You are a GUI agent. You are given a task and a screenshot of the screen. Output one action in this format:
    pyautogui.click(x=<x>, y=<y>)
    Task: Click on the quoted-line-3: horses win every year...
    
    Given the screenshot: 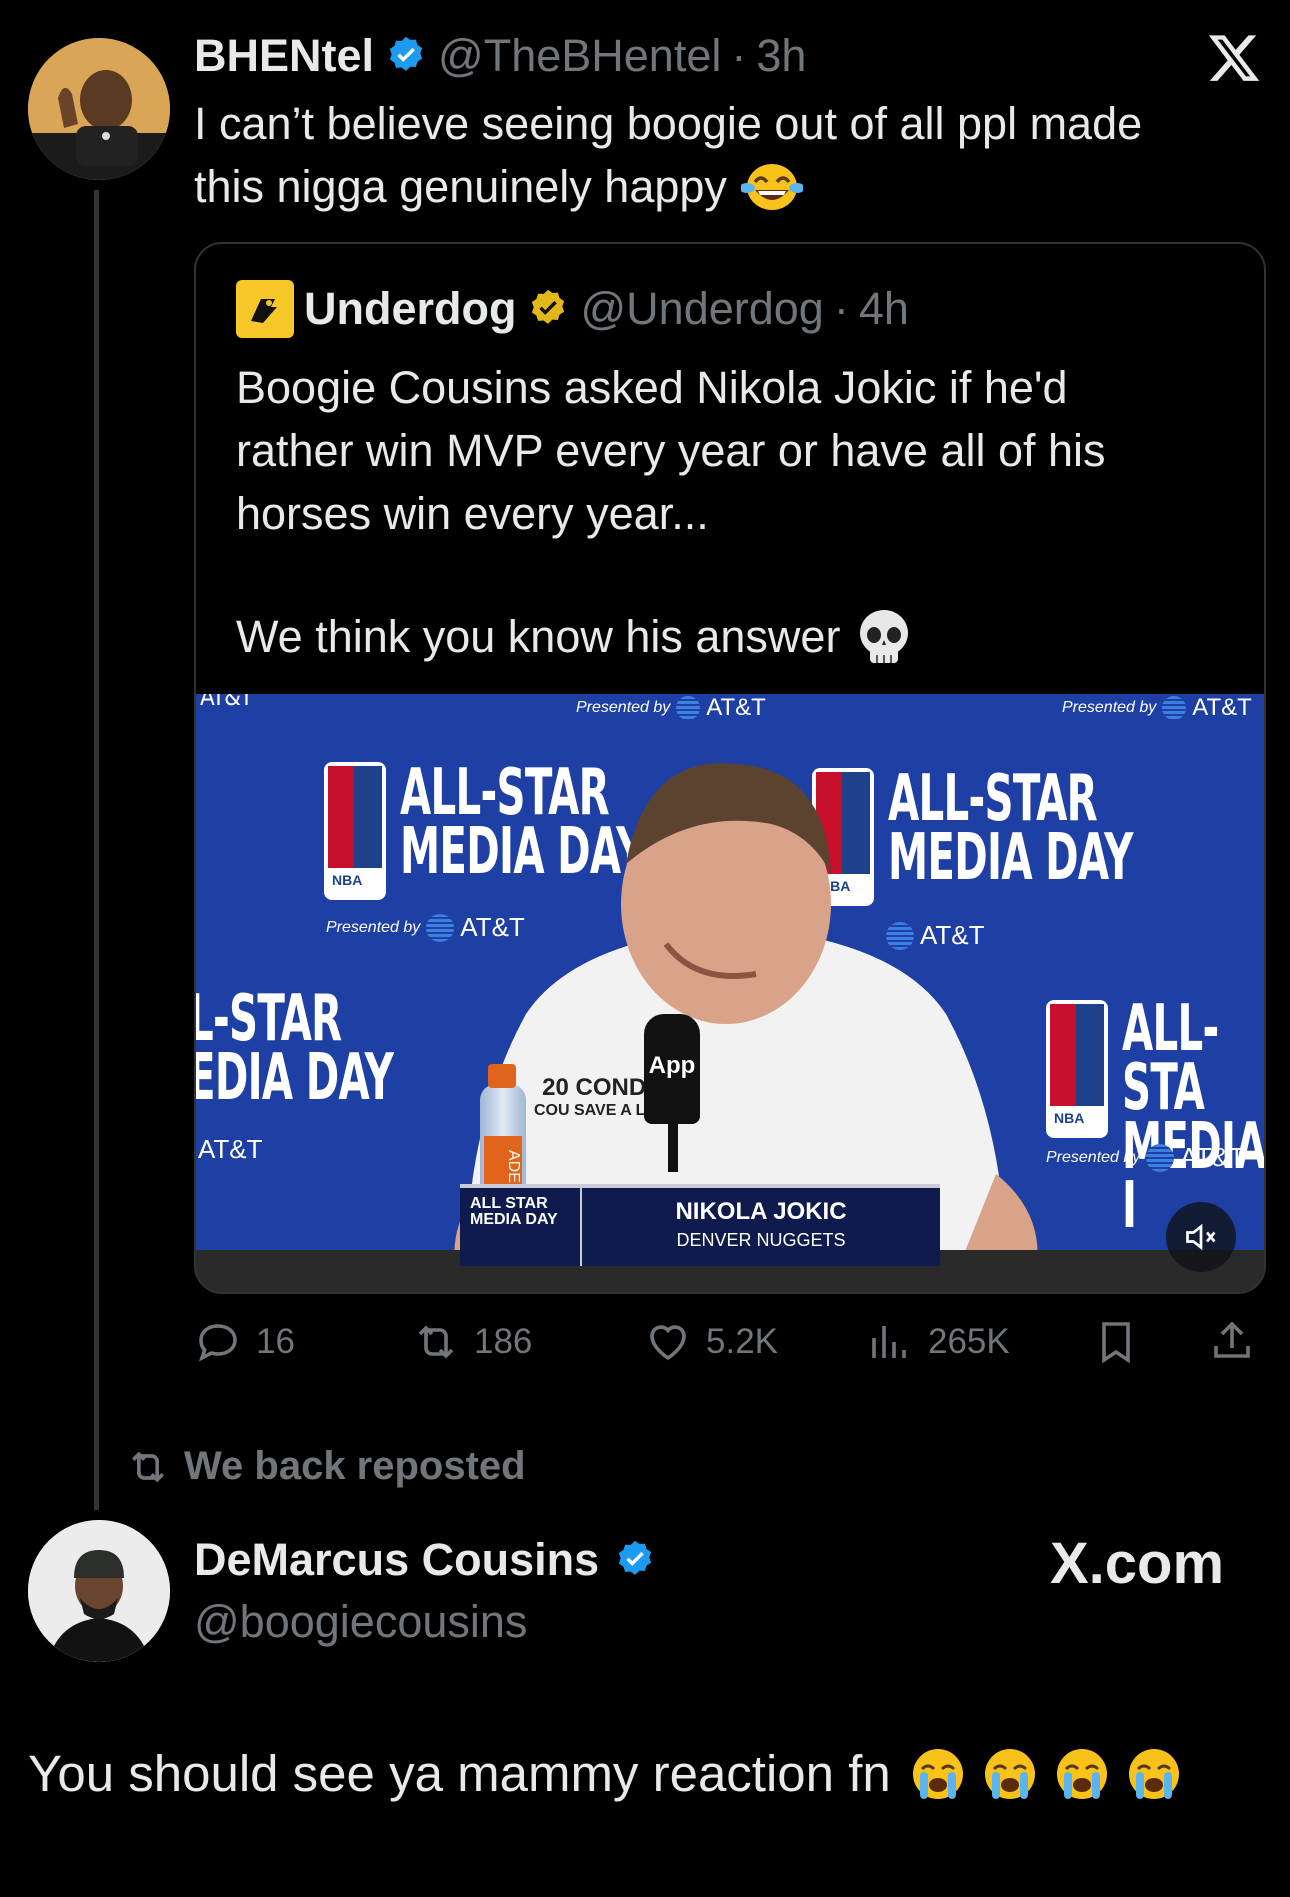 What is the action you would take?
    pyautogui.click(x=472, y=513)
    